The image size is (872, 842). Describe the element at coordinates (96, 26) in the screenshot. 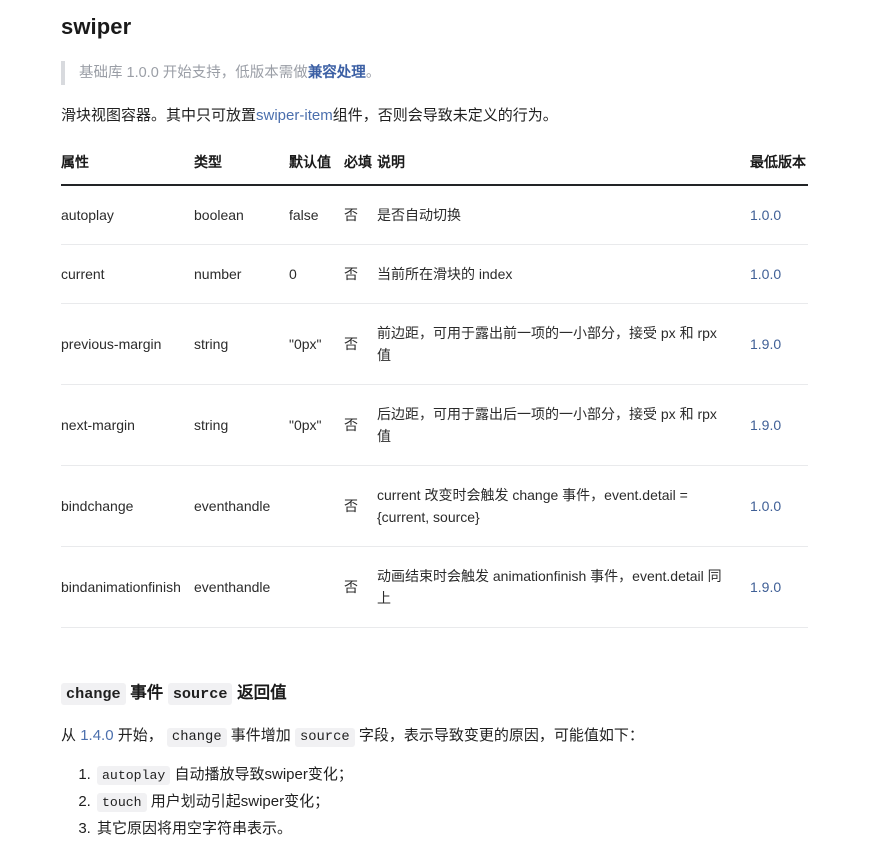

I see `page-title: swiper` at that location.